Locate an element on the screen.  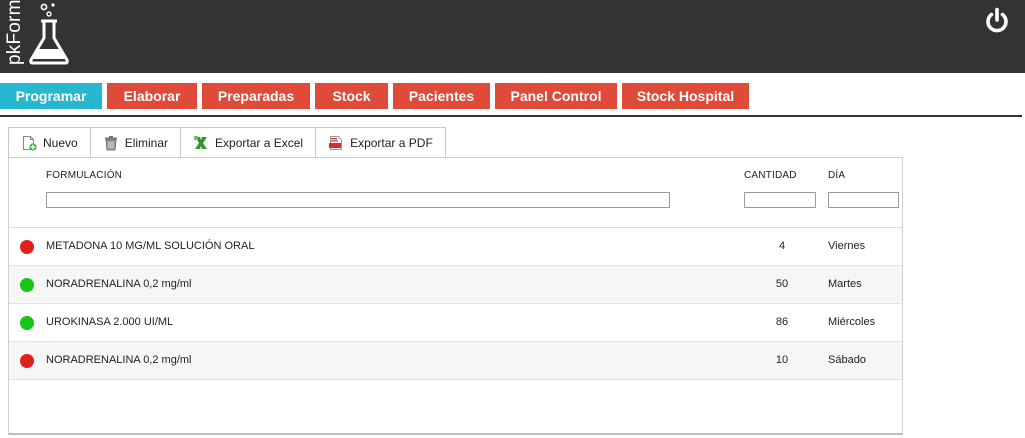
tab-label: Programar is located at coordinates (51, 96).